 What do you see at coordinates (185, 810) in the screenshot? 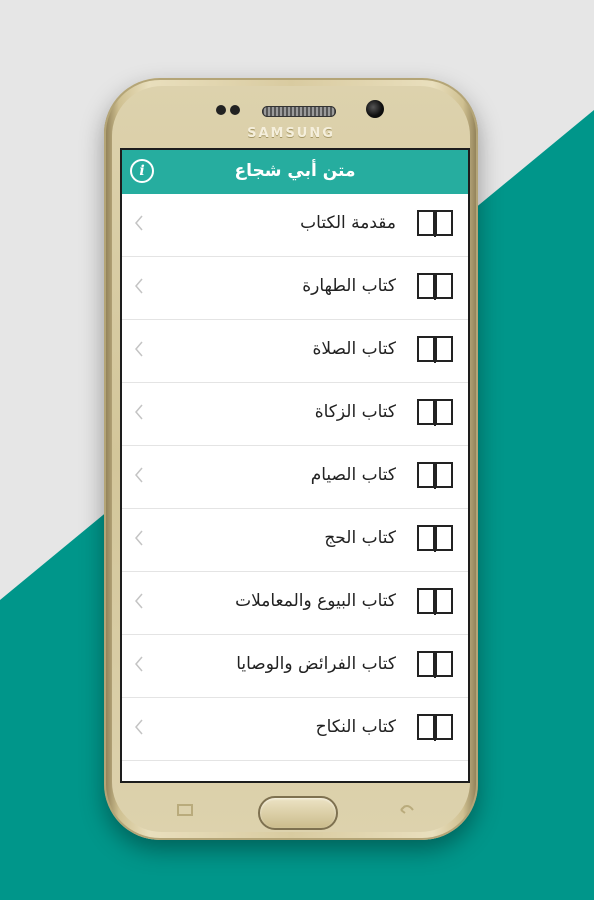
I see `recent-apps-icon` at bounding box center [185, 810].